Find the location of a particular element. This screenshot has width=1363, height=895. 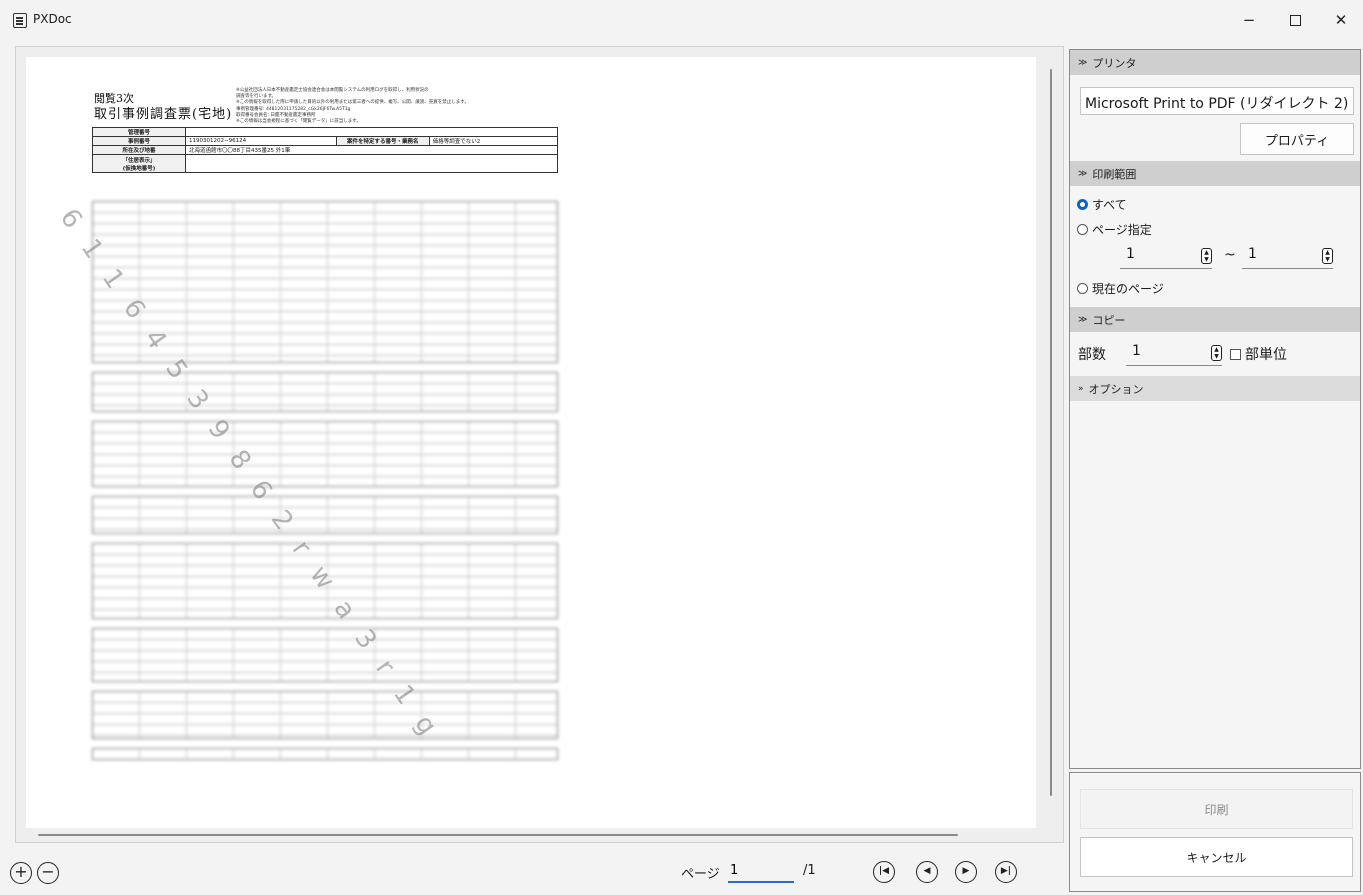

checkbox-unchecked-icon is located at coordinates (1235, 354).